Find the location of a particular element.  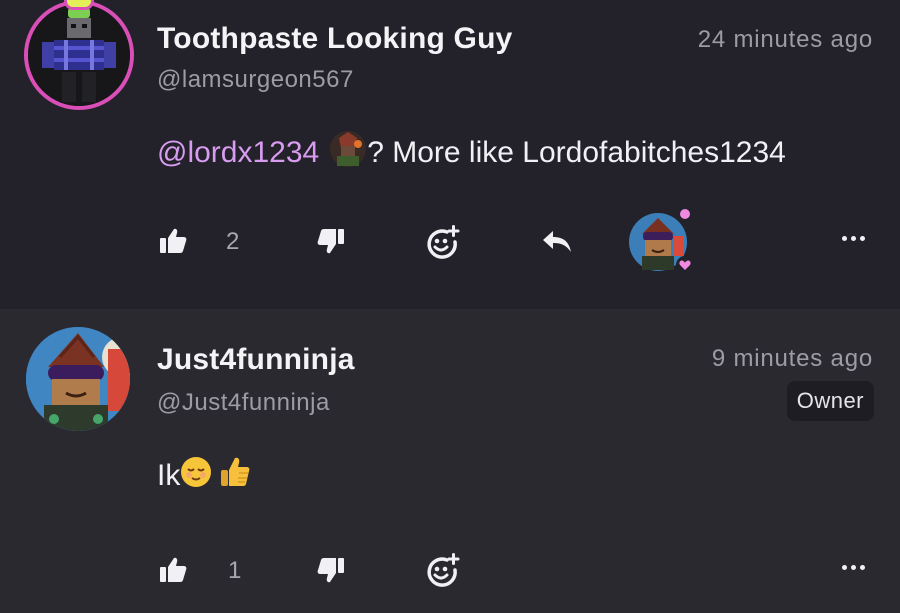

timestamp: 9 minutes ago is located at coordinates (792, 358).